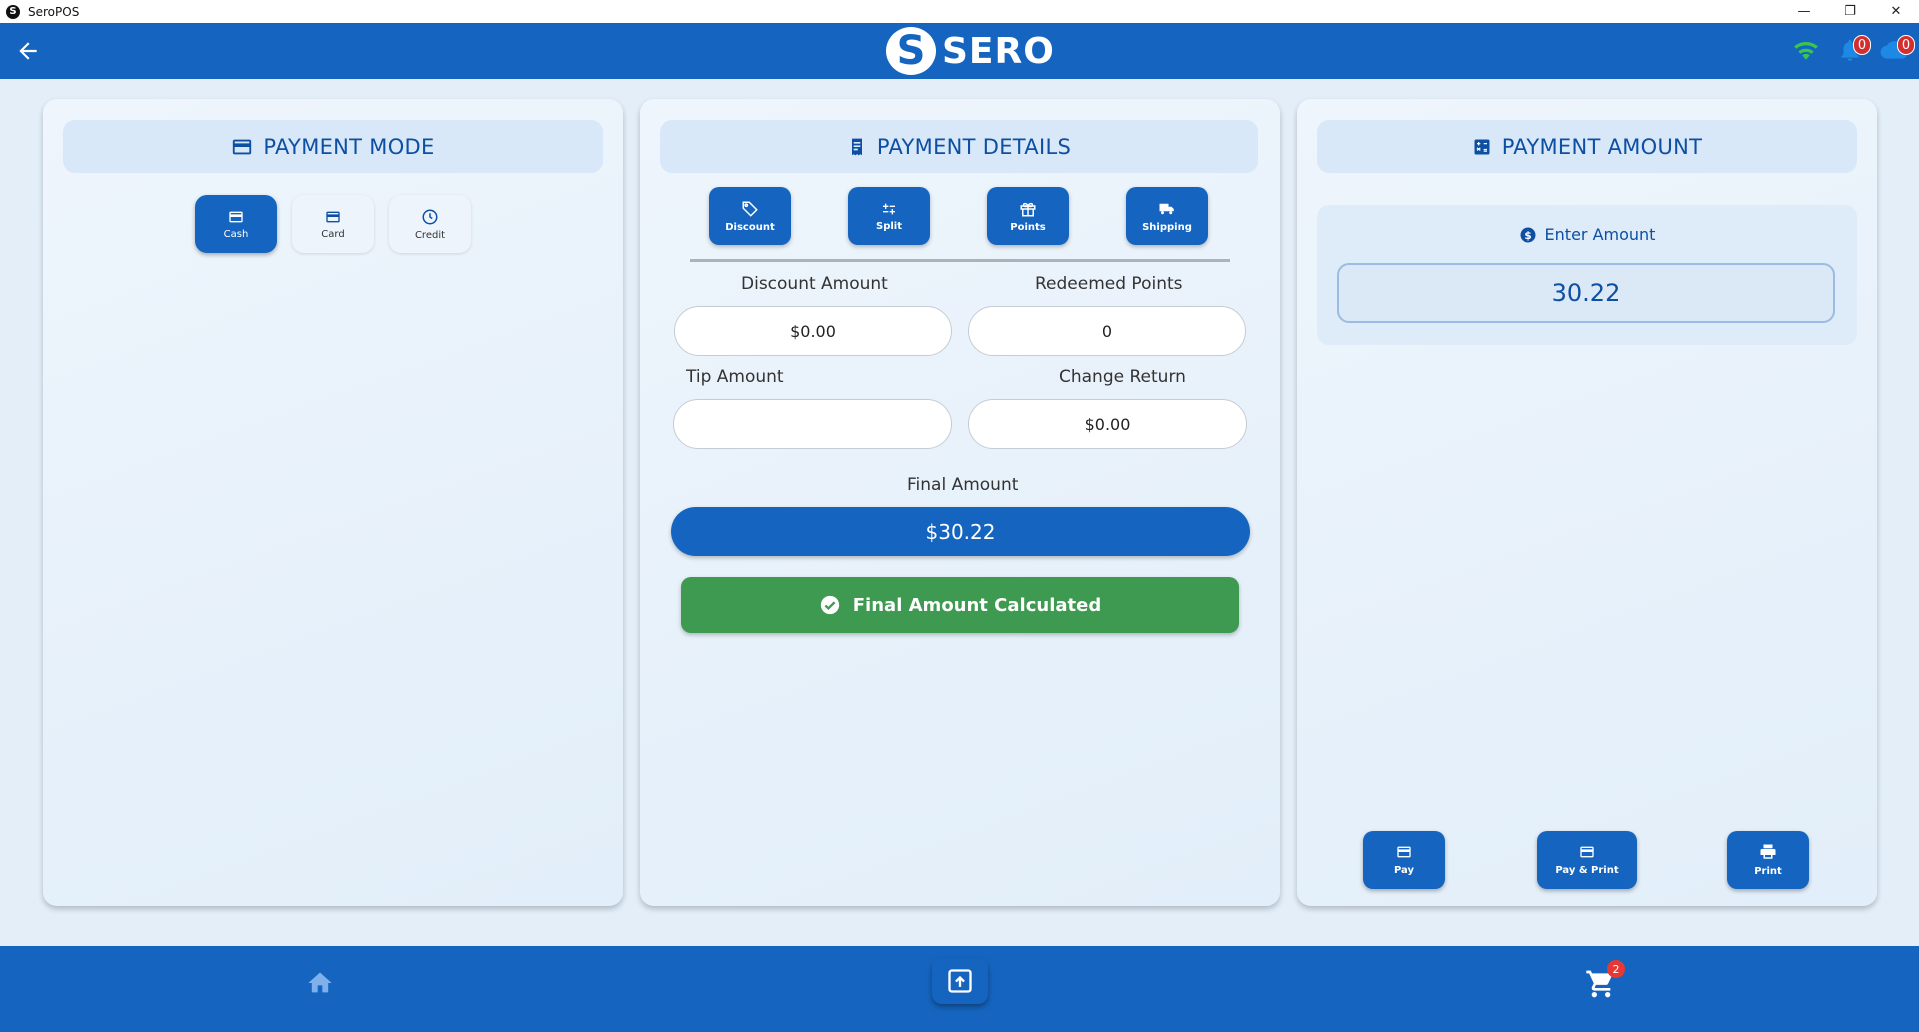 The width and height of the screenshot is (1919, 1032). What do you see at coordinates (236, 224) in the screenshot?
I see `mode-cash-button: Cash` at bounding box center [236, 224].